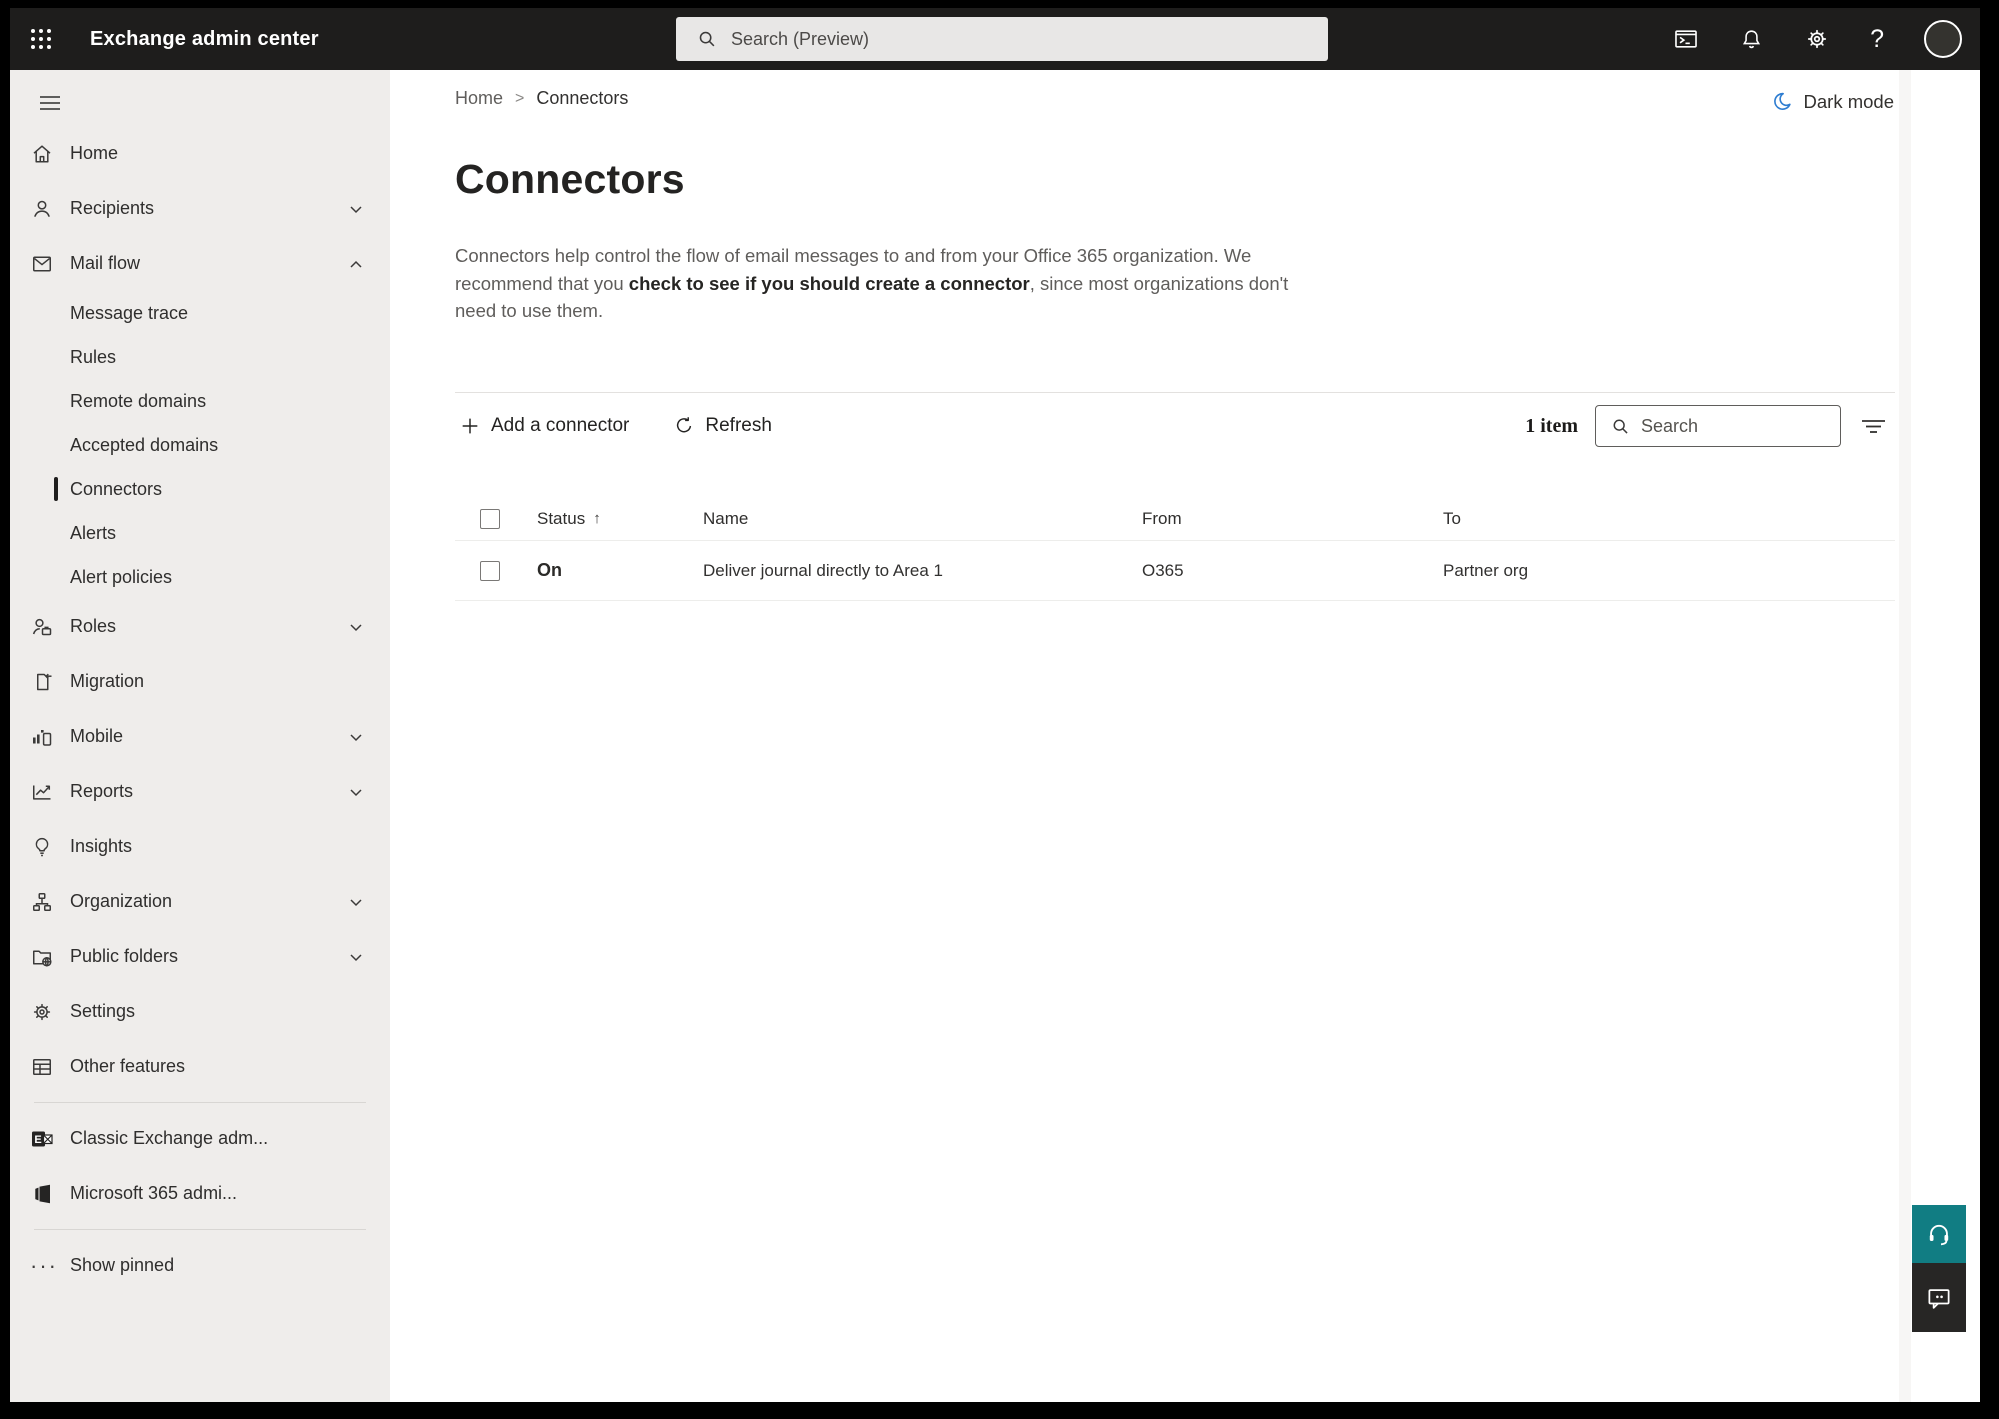 The width and height of the screenshot is (1999, 1419). Describe the element at coordinates (200, 846) in the screenshot. I see `sidebar-item-insights: Insights` at that location.